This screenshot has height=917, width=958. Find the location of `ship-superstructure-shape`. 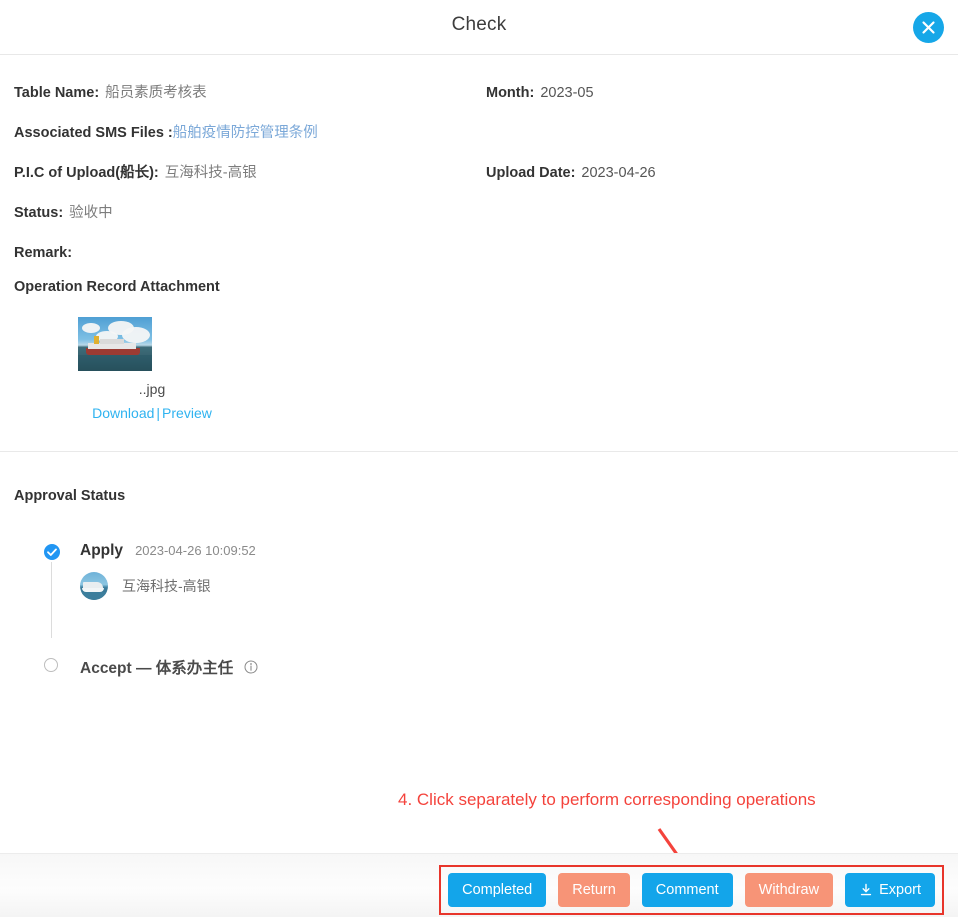

ship-superstructure-shape is located at coordinates (112, 341).